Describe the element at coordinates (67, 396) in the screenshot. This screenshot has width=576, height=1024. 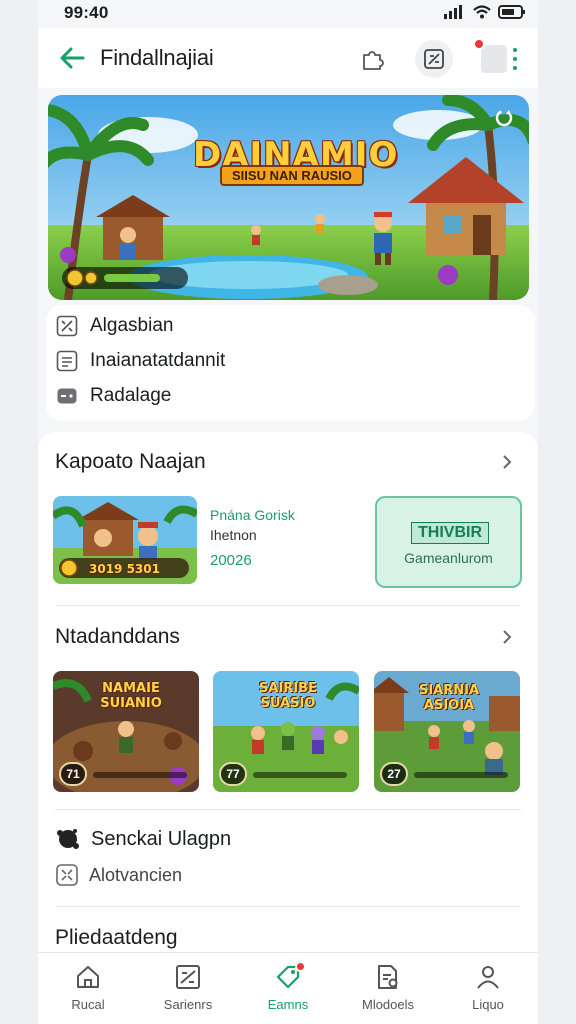
I see `gamepad-icon` at that location.